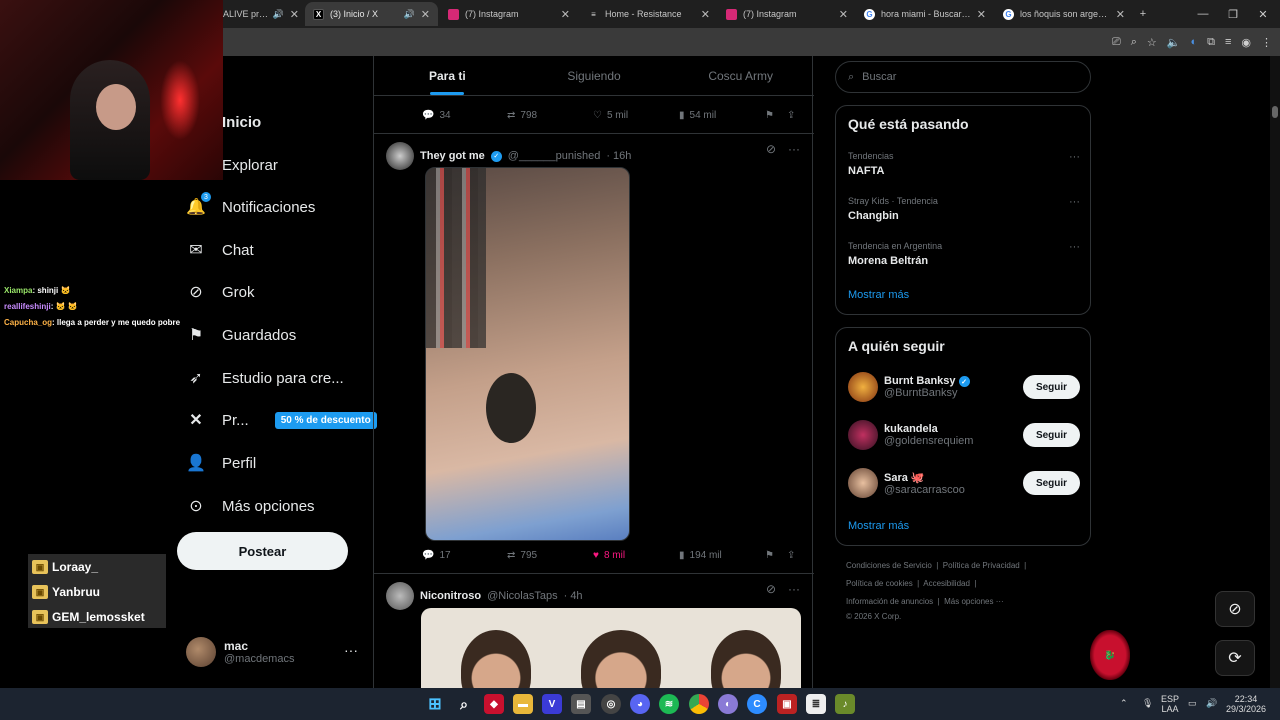 The image size is (1280, 720). Describe the element at coordinates (1192, 703) in the screenshot. I see `network-icon: ▭` at that location.